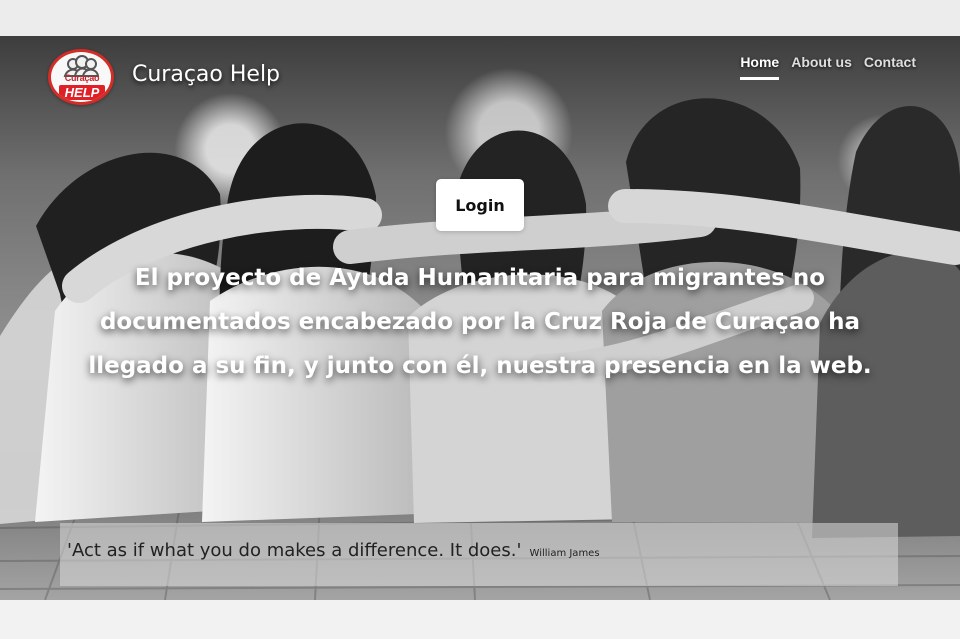  Describe the element at coordinates (82, 92) in the screenshot. I see `logo-help-badge: HELP` at that location.